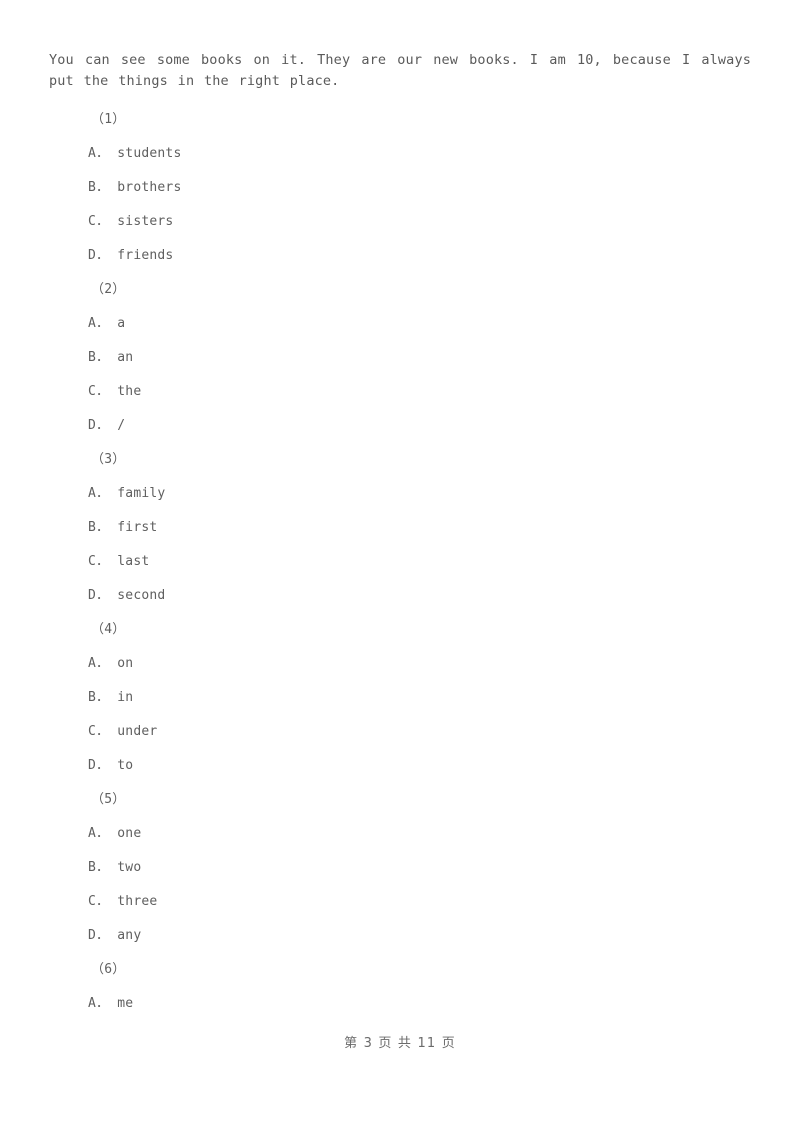 This screenshot has height=1132, width=800. I want to click on question-group: （4） A． on B． in C． under D． to, so click(400, 698).